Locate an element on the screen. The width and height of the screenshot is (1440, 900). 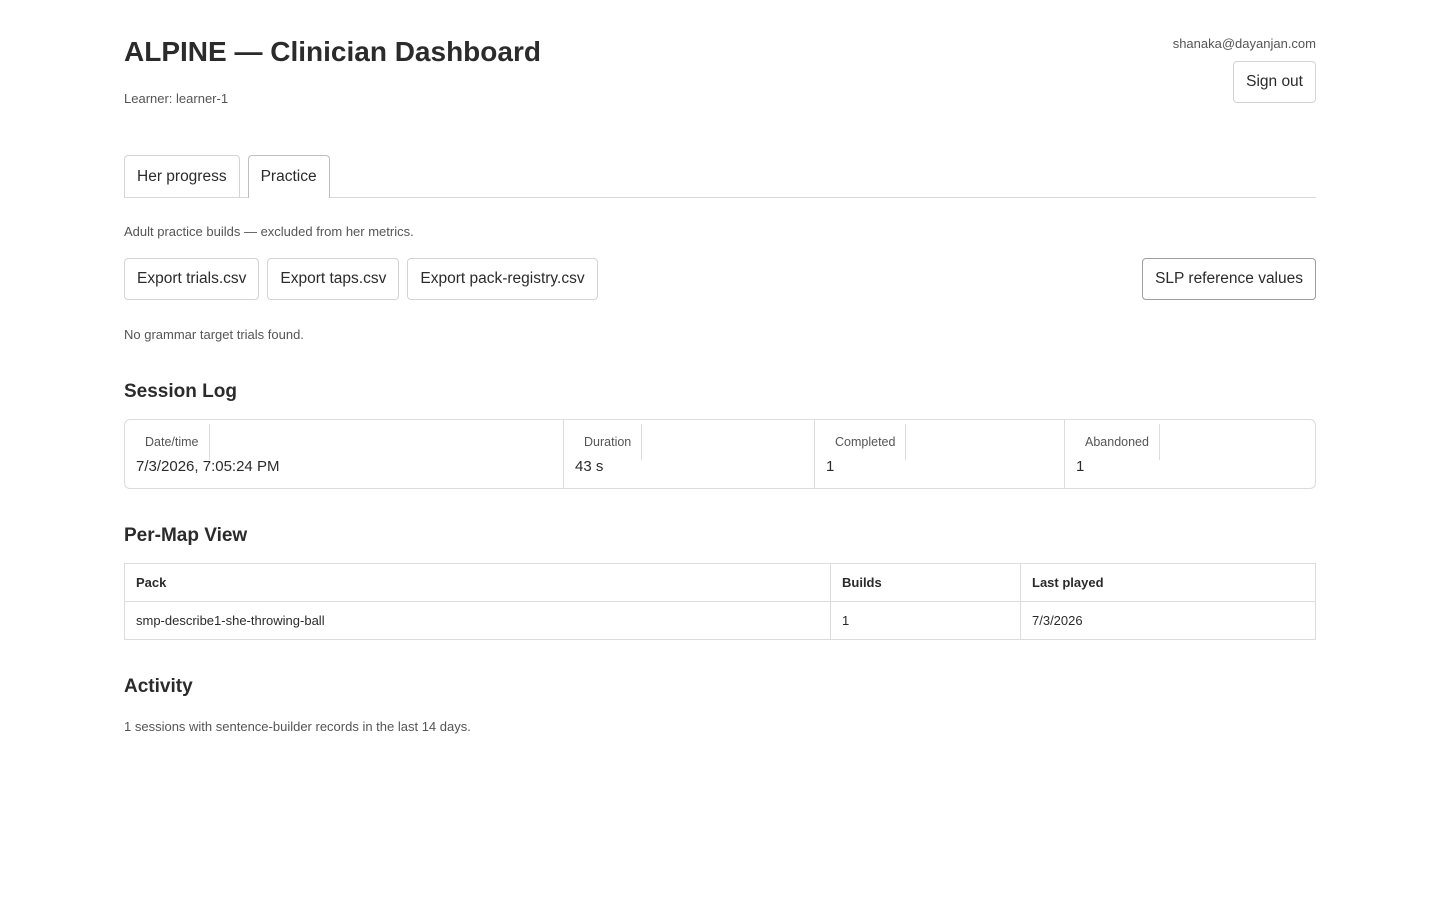
session-cell-completed: 1 is located at coordinates (830, 466).